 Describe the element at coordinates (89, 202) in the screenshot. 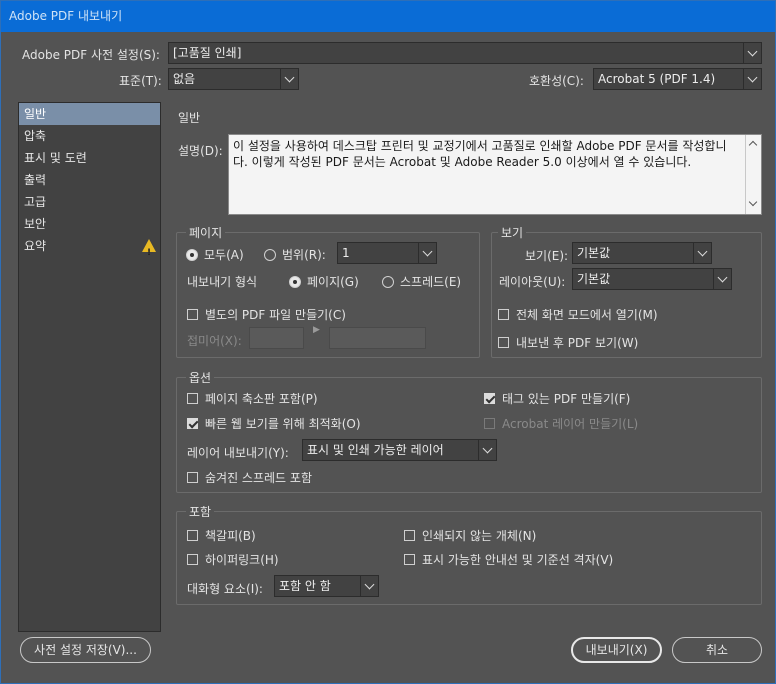

I see `sidebar-item-advanced: 고급` at that location.